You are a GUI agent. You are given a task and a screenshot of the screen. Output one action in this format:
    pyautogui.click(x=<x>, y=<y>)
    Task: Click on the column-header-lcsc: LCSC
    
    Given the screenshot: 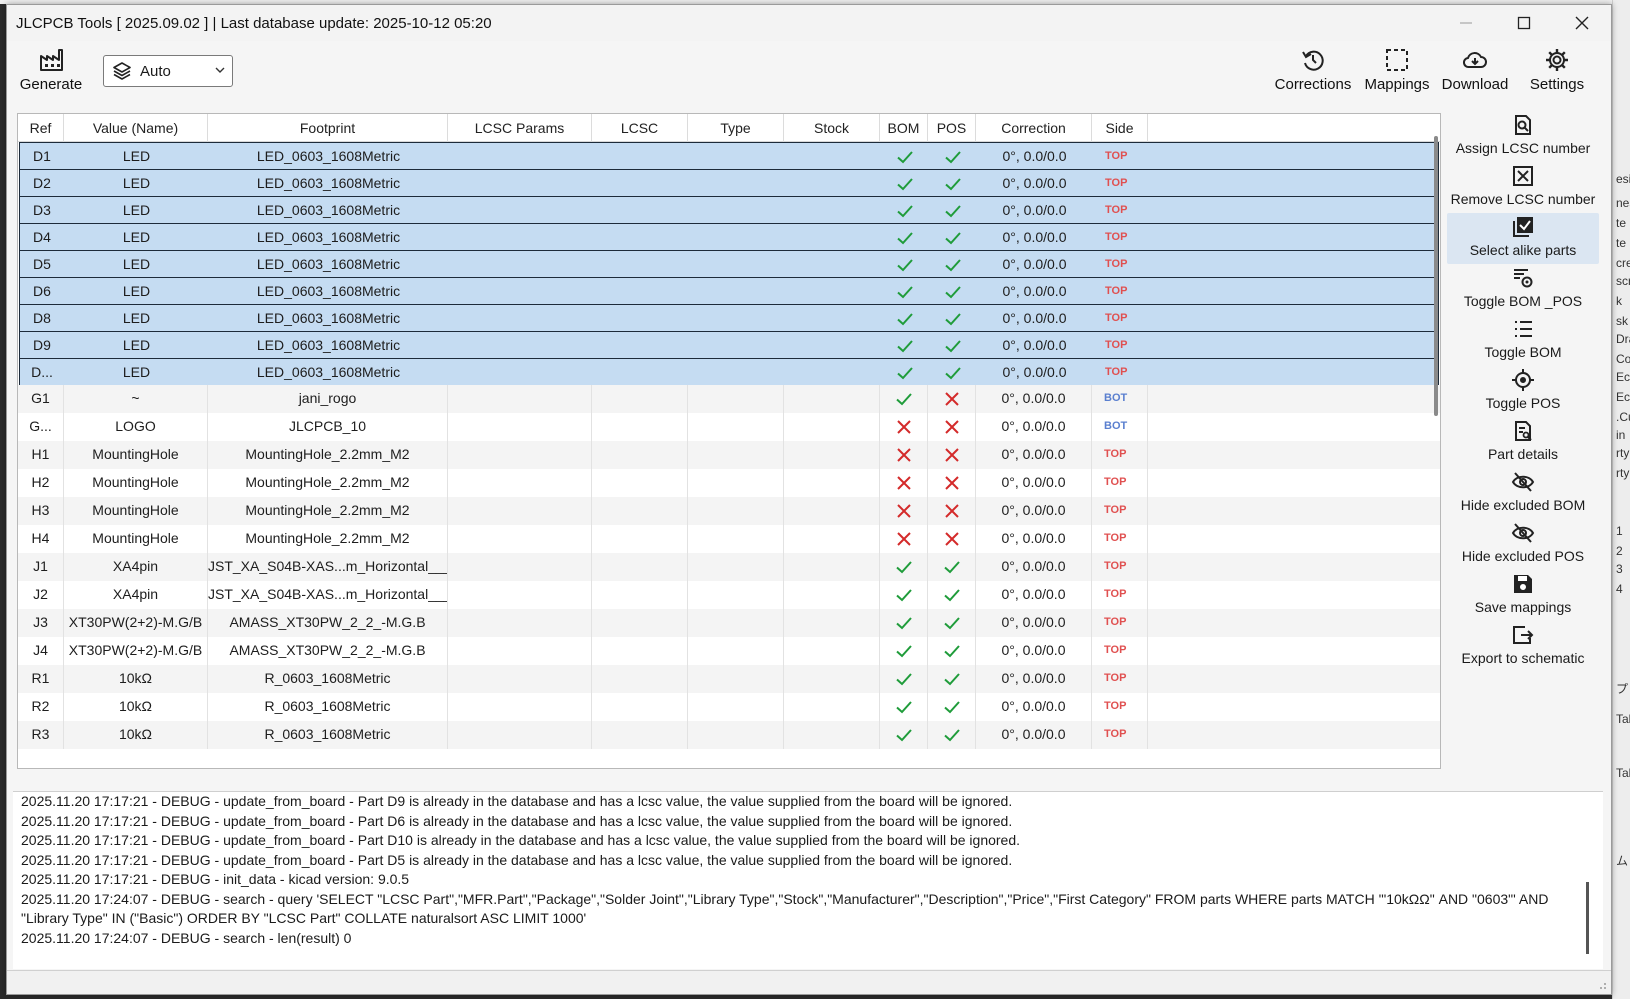 What is the action you would take?
    pyautogui.click(x=640, y=128)
    